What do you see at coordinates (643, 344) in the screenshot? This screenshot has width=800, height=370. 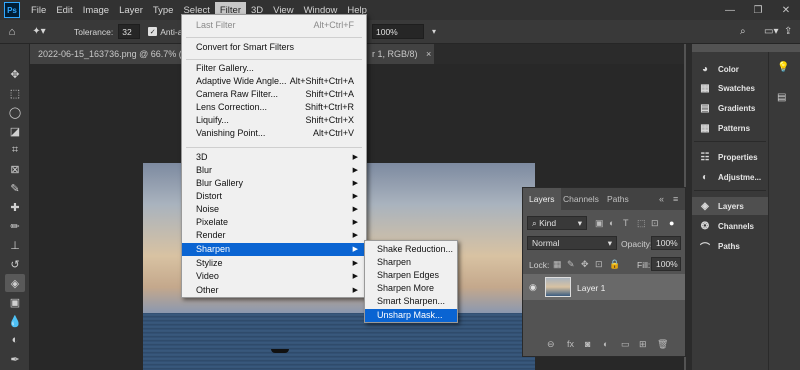 I see `new-layer-icon: ⊞` at bounding box center [643, 344].